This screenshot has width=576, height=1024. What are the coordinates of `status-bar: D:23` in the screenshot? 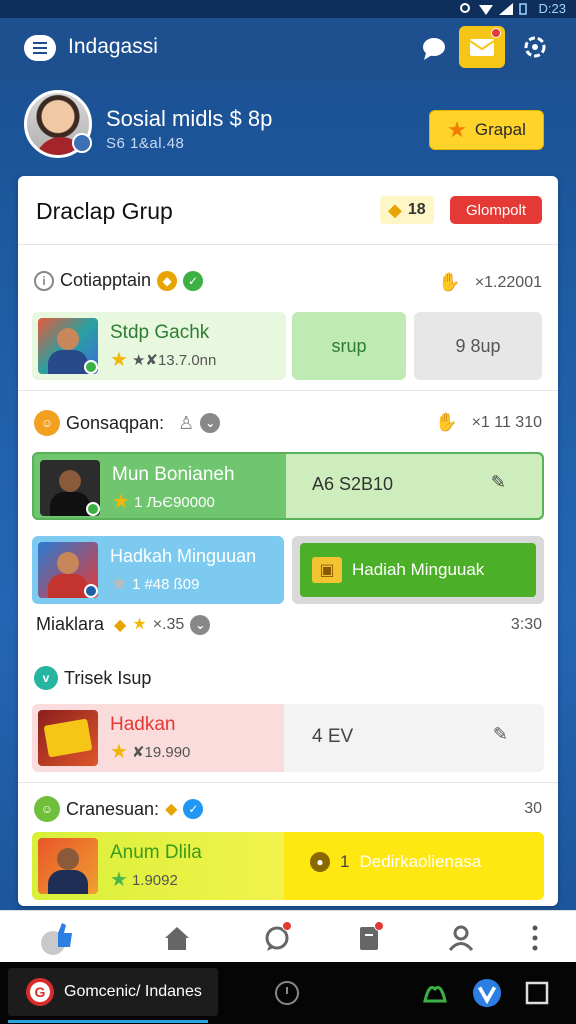 It's located at (288, 9).